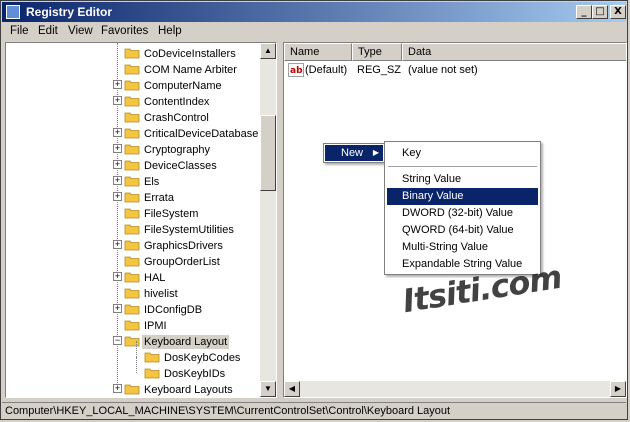 This screenshot has width=630, height=422. I want to click on tree-node: COM Name Arbiter, so click(131, 69).